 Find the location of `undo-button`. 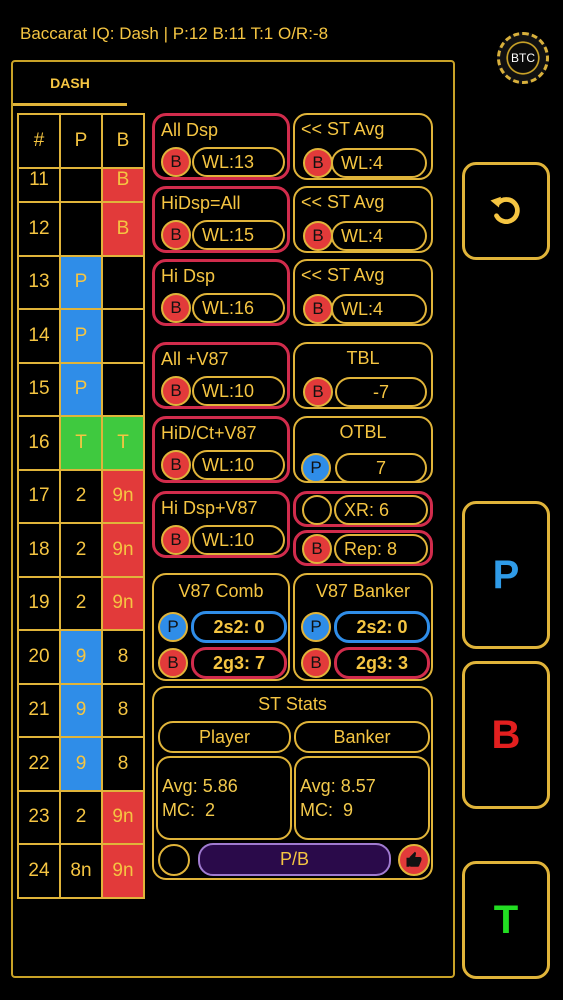

undo-button is located at coordinates (506, 211).